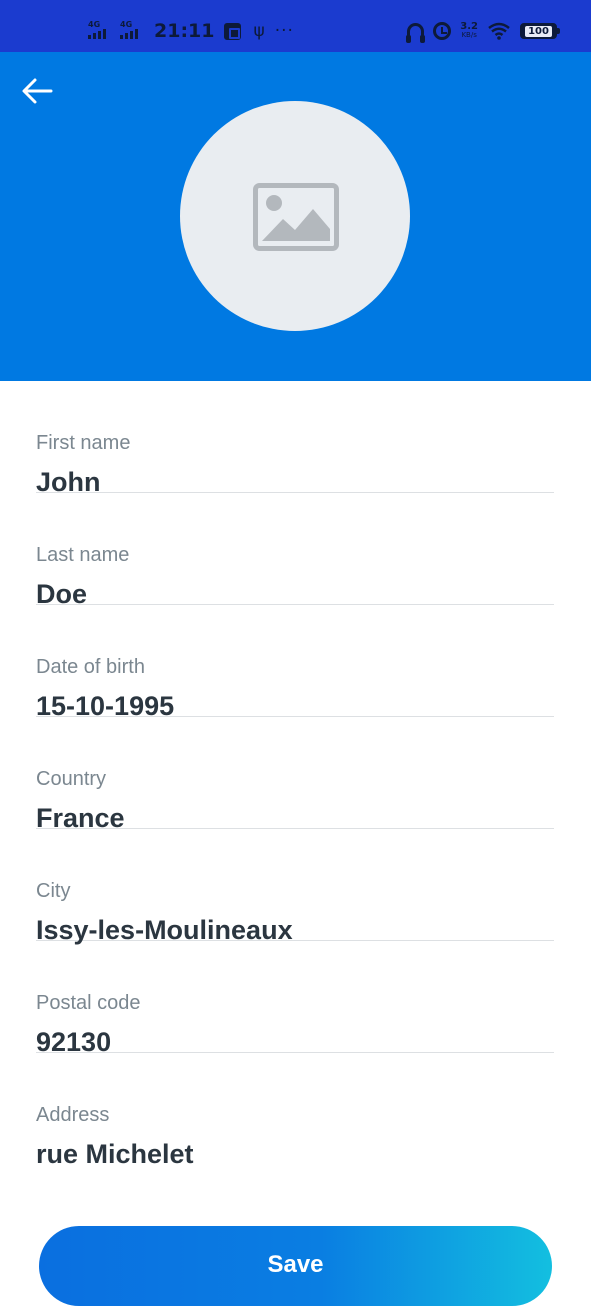  I want to click on network-speed: 3.2 KB/s, so click(469, 31).